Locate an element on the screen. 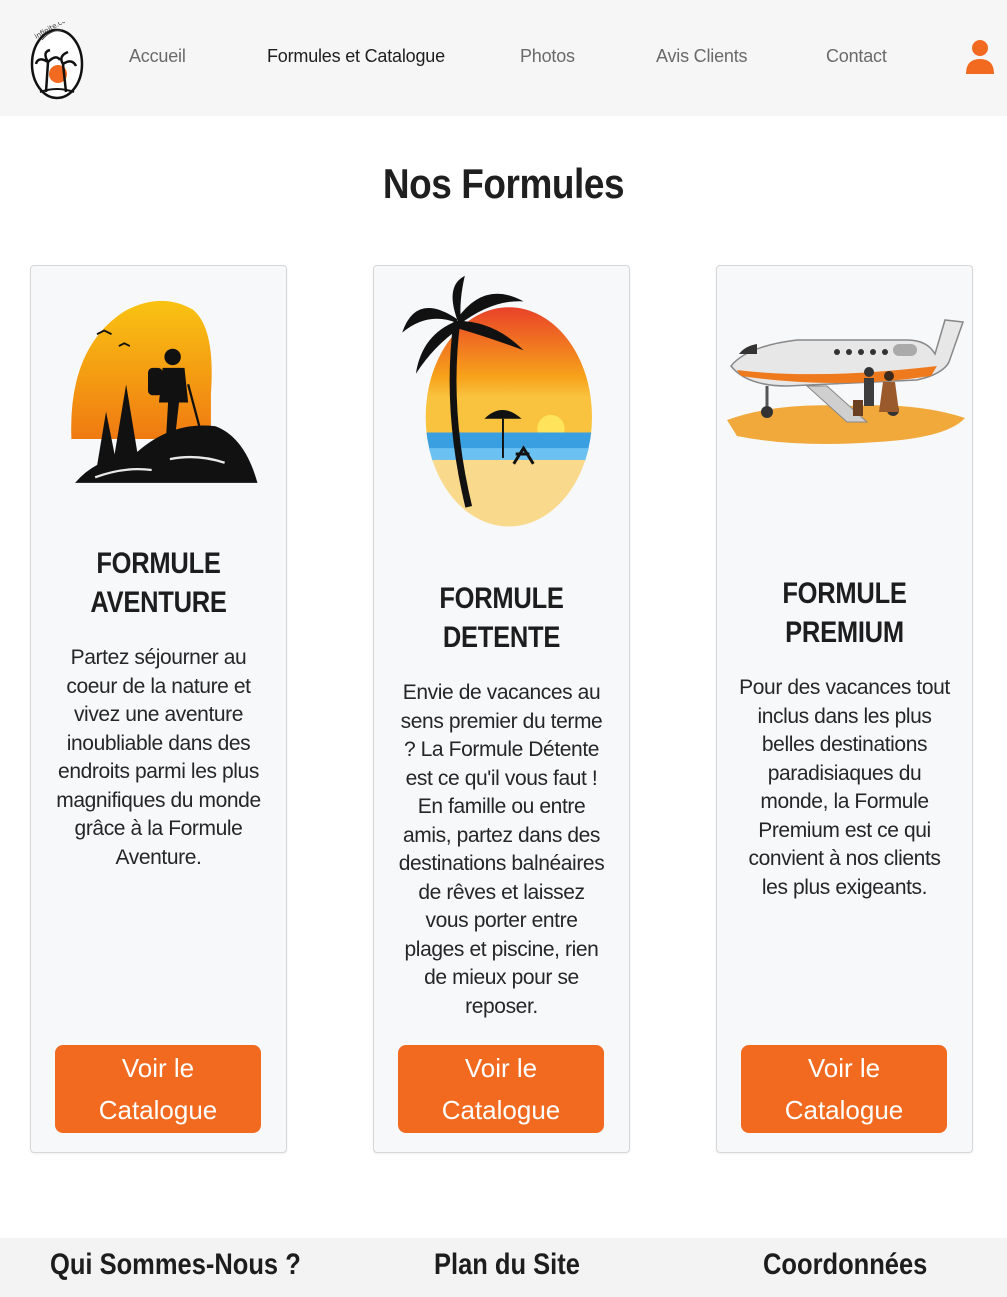 This screenshot has height=1297, width=1007. voir-catalogue-button-premium: Voir le Catalogue is located at coordinates (844, 1089).